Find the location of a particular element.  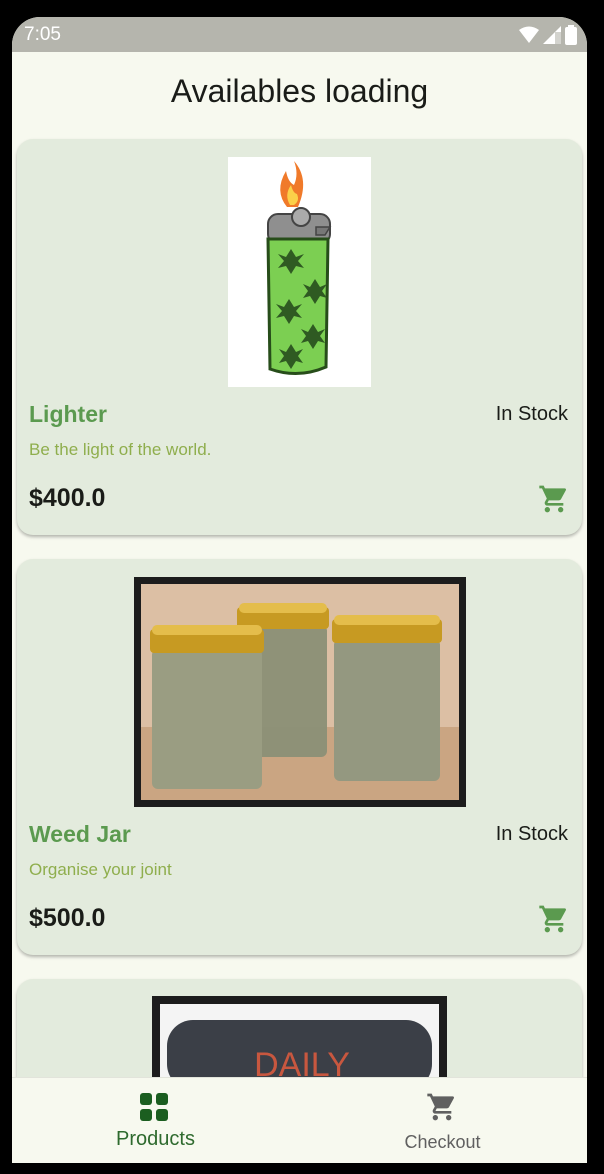

jars-image is located at coordinates (300, 692).